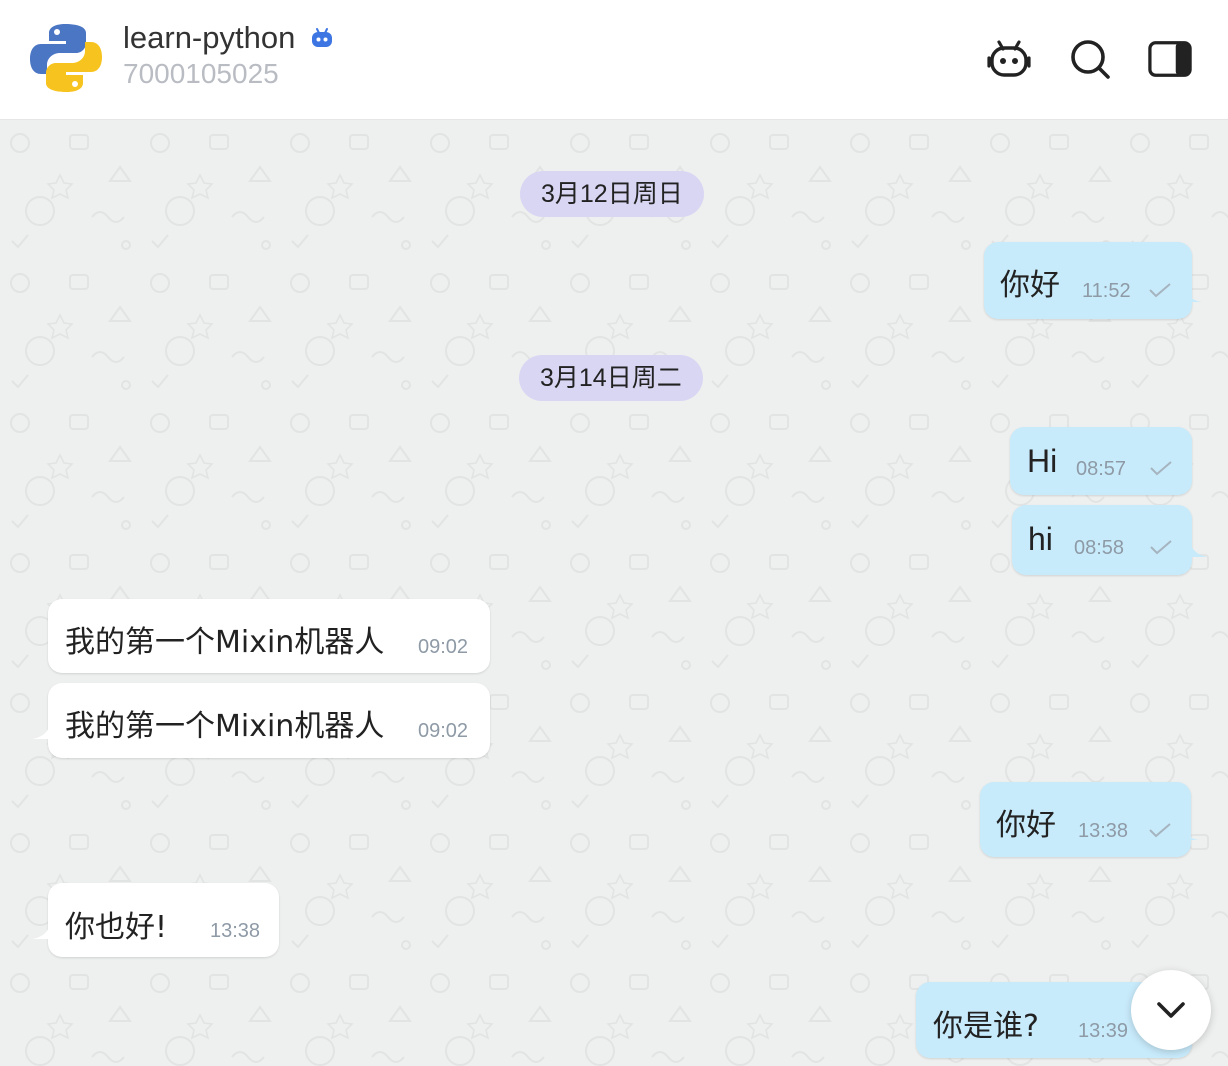 The height and width of the screenshot is (1066, 1228). Describe the element at coordinates (986, 1026) in the screenshot. I see `message-text: 你是谁?` at that location.